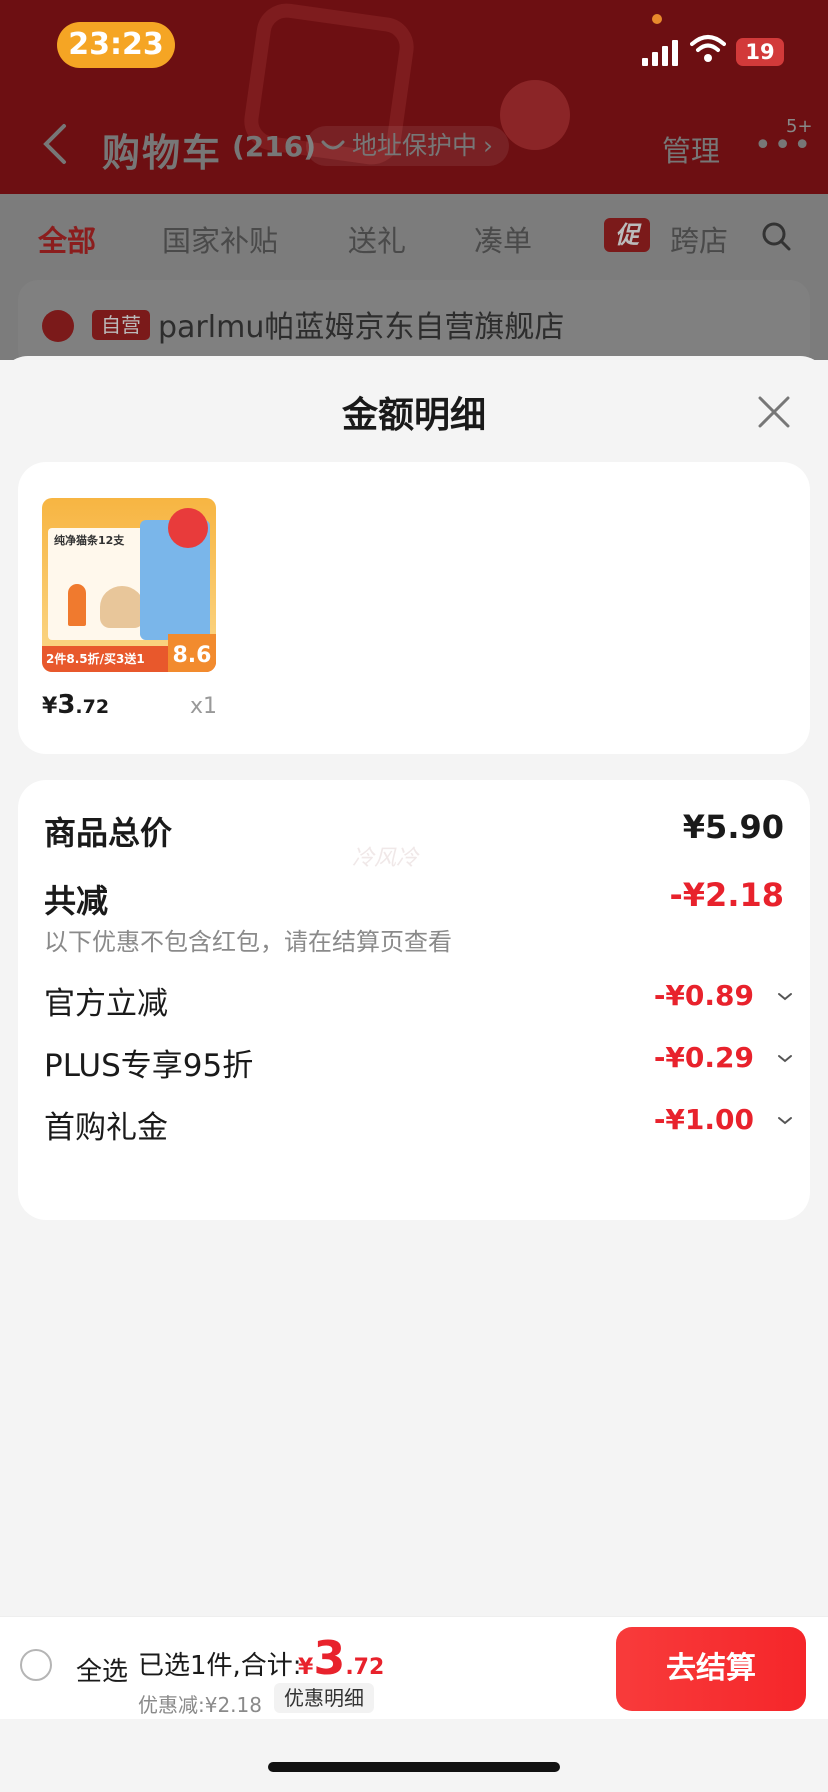  What do you see at coordinates (102, 1669) in the screenshot?
I see `select-all-label: 全选` at bounding box center [102, 1669].